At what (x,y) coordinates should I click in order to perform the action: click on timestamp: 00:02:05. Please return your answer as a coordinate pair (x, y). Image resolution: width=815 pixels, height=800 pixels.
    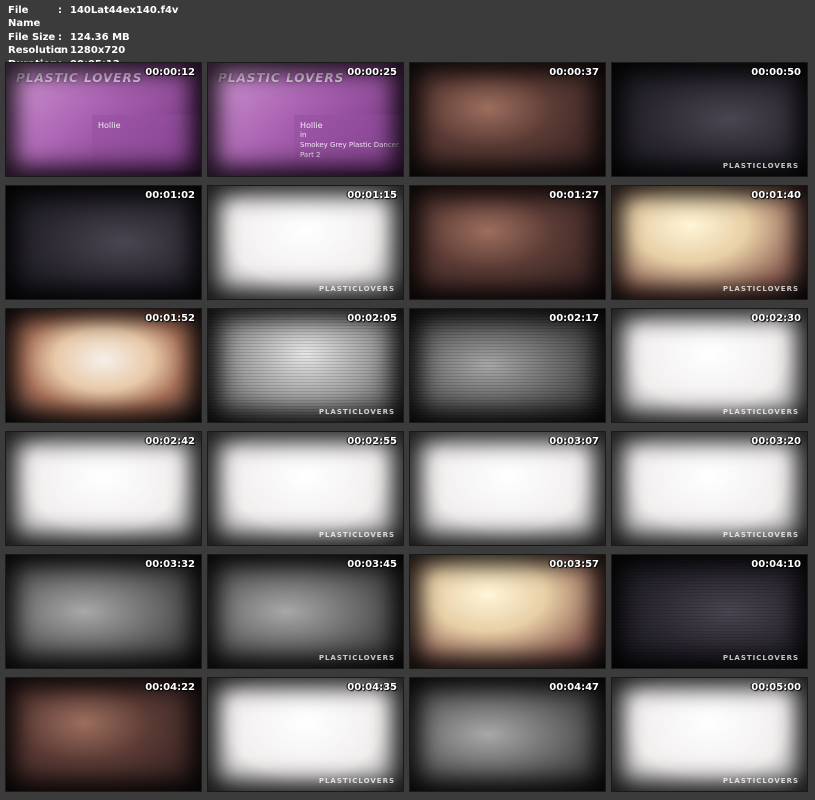
    Looking at the image, I should click on (372, 318).